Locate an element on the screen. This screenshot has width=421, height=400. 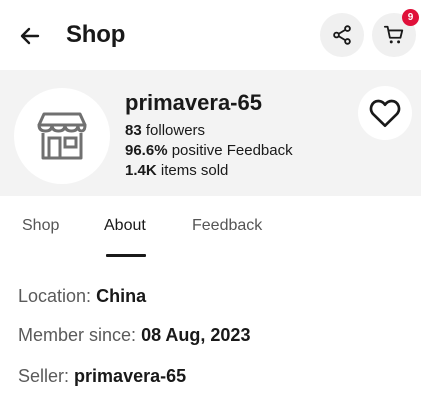
location-label: Location: is located at coordinates (55, 296).